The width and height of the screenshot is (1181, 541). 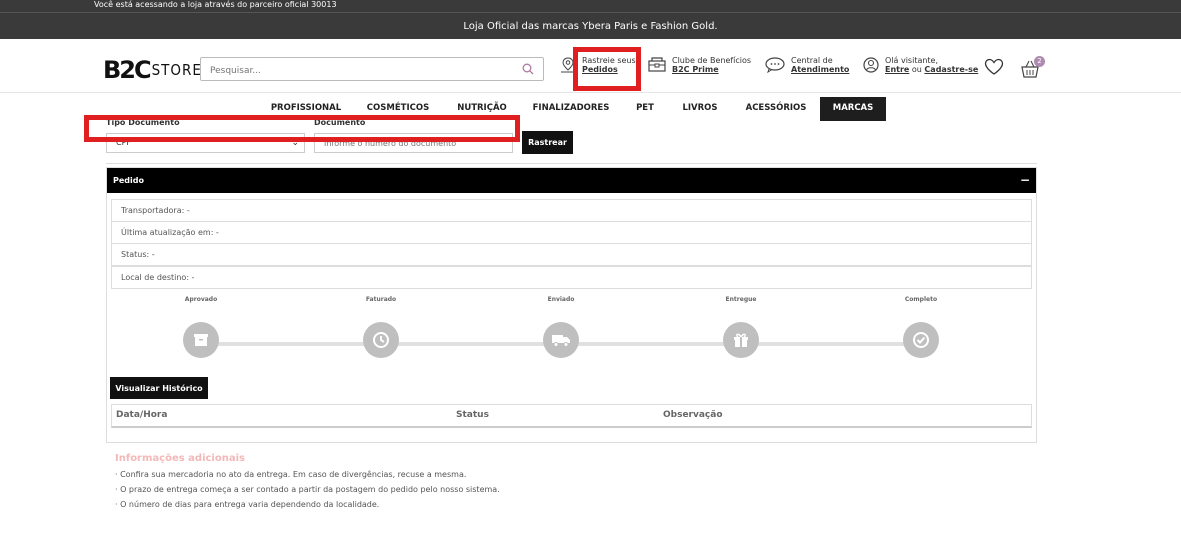 I want to click on step-shipped: Enviado, so click(x=561, y=327).